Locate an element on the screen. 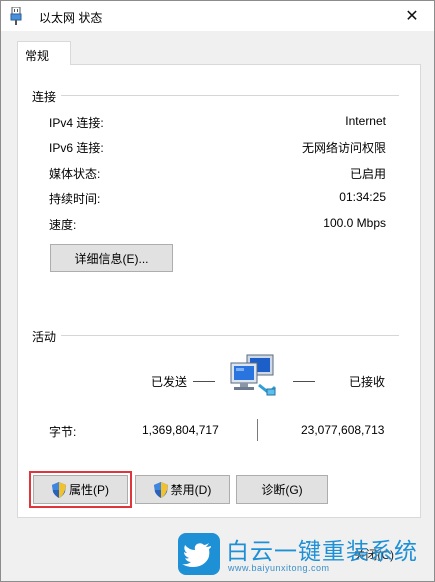 The height and width of the screenshot is (582, 435). tab-general-label: 常规 is located at coordinates (37, 56).